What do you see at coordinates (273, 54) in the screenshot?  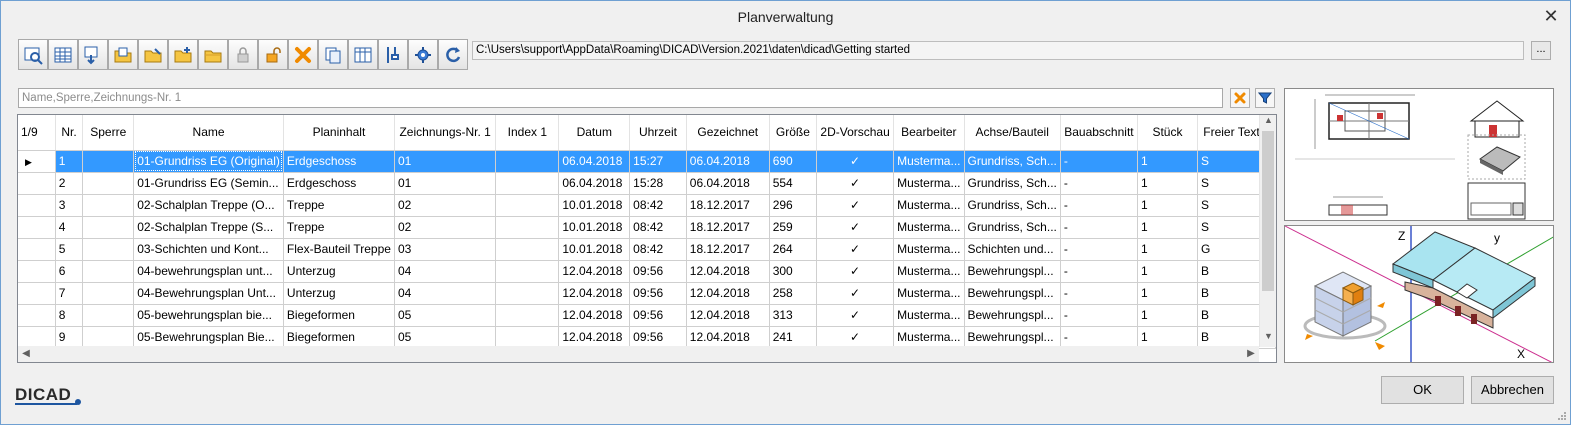 I see `unlock-button` at bounding box center [273, 54].